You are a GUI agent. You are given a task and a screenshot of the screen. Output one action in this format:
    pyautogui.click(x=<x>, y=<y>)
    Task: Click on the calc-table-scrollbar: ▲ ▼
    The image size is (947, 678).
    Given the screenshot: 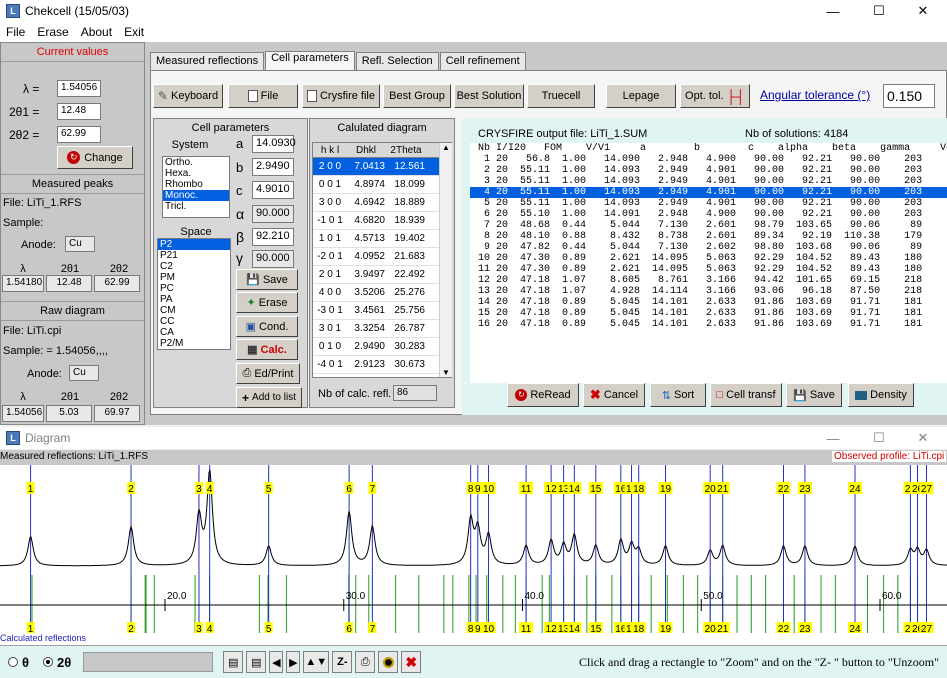 What is the action you would take?
    pyautogui.click(x=445, y=260)
    